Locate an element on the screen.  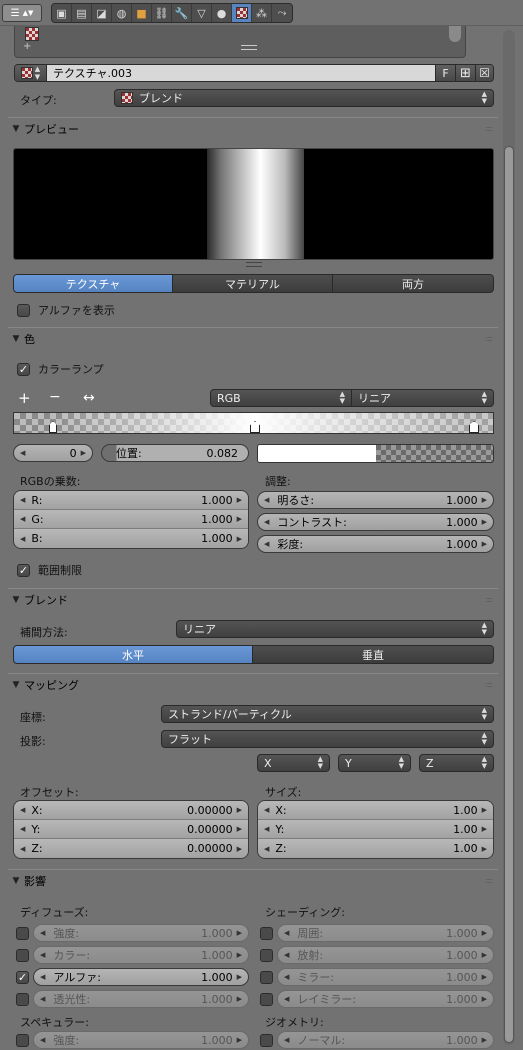
blend-panel-header: ▼ ブレンド :::: is located at coordinates (253, 599).